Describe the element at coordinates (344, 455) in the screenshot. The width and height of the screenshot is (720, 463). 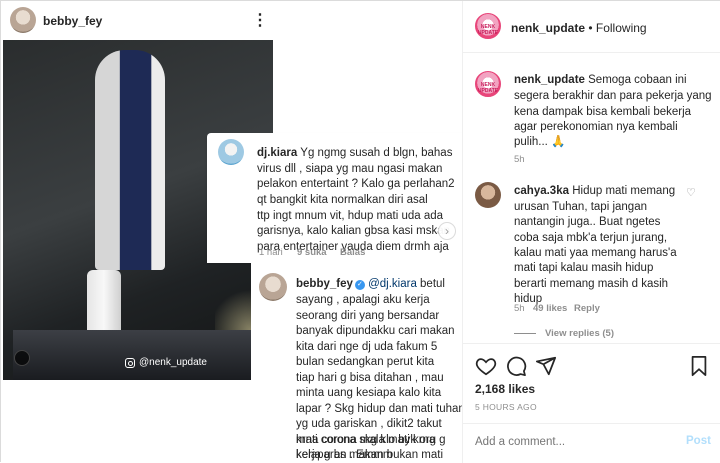
I see `reply-line: kelaparan . Emmm` at that location.